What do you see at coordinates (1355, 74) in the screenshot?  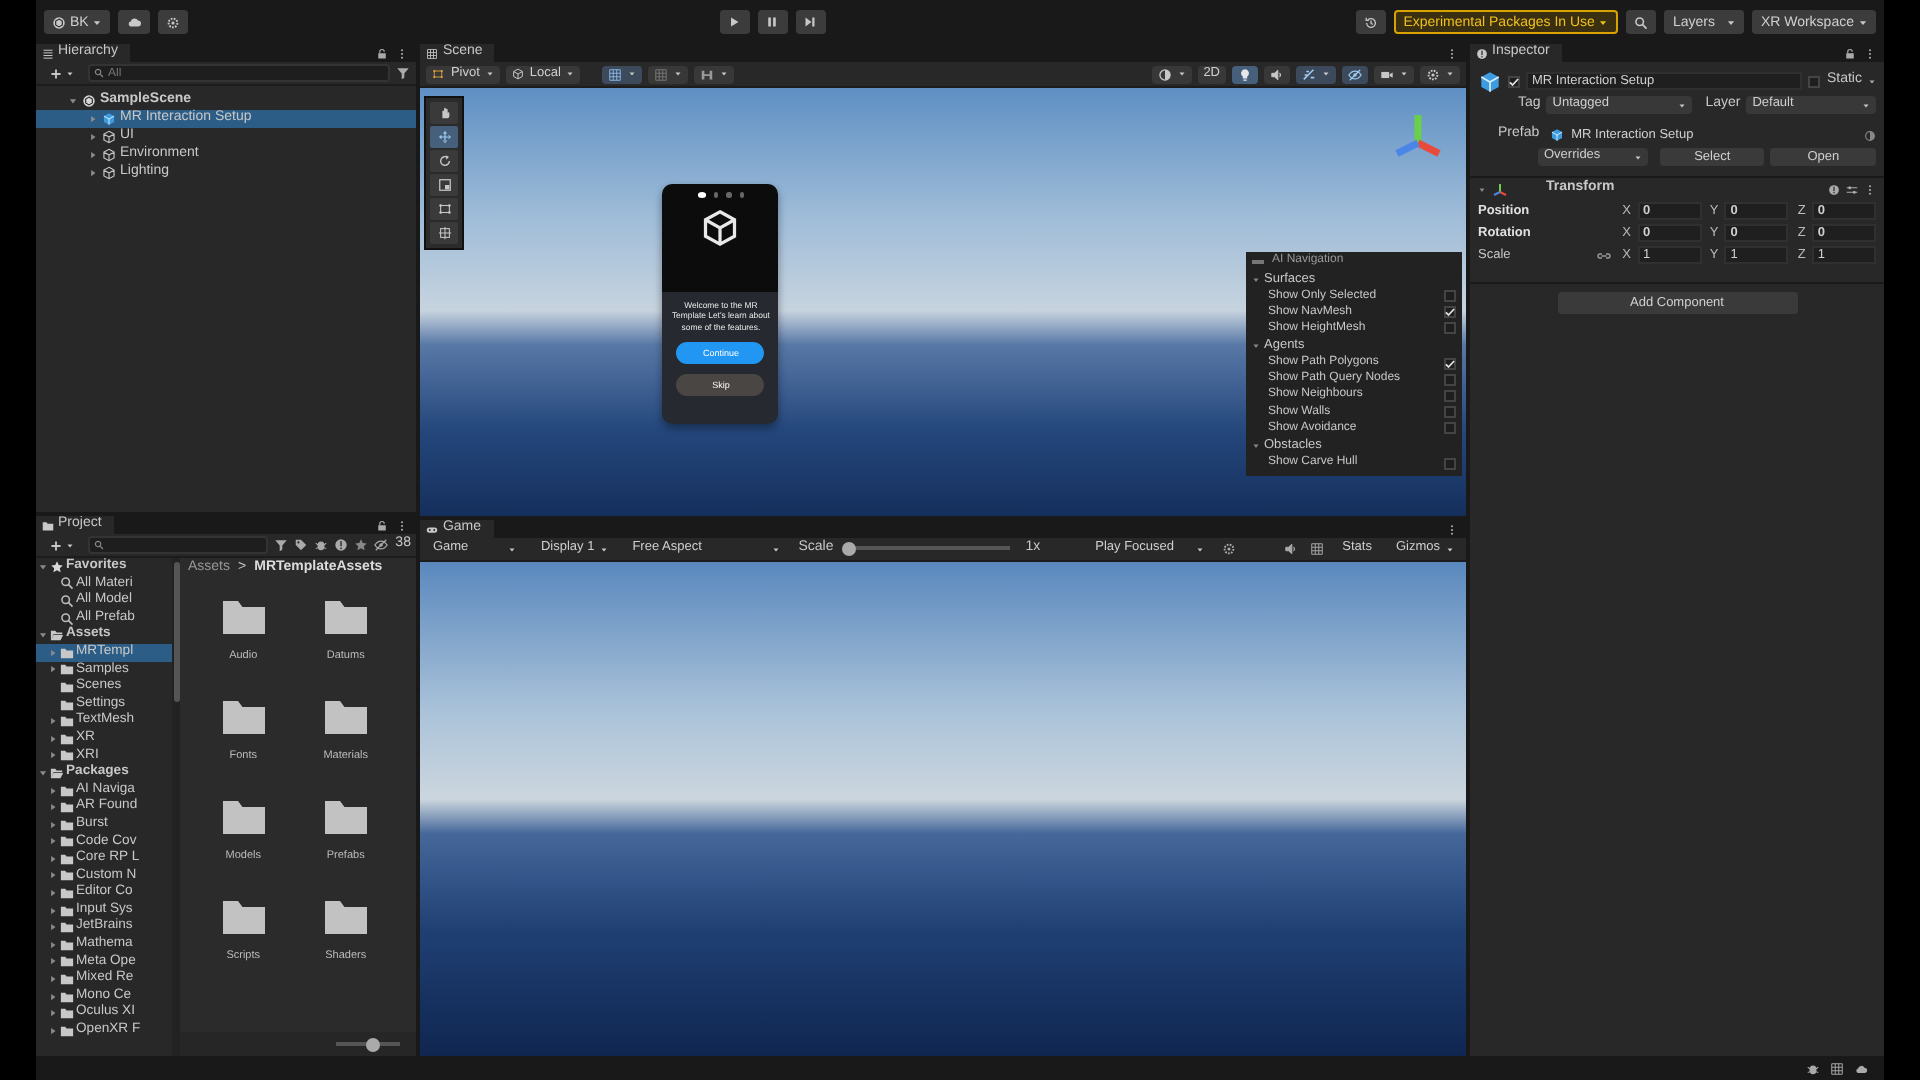 I see `scene-visibility-toggle` at bounding box center [1355, 74].